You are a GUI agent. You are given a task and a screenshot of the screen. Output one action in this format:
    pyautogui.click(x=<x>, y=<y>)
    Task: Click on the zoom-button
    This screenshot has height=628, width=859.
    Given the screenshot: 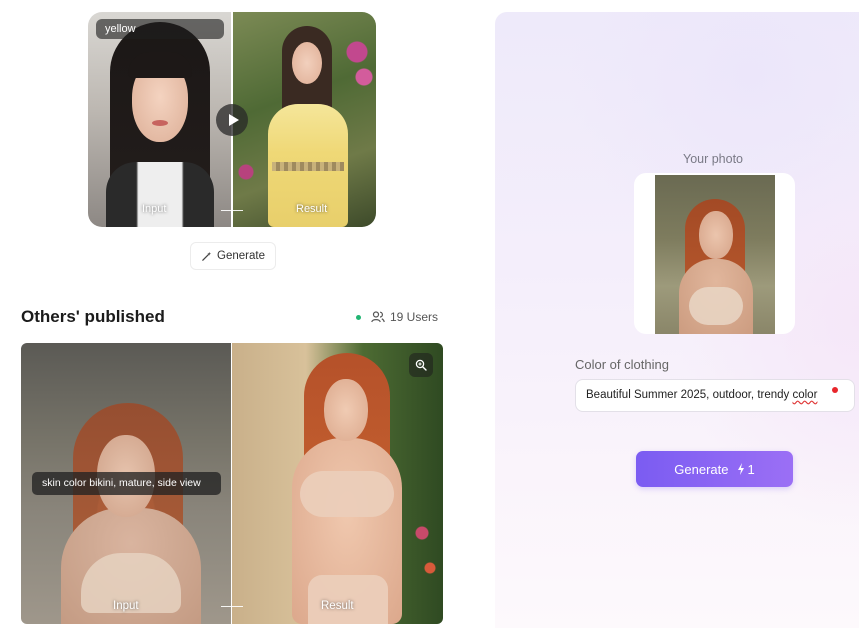 What is the action you would take?
    pyautogui.click(x=421, y=365)
    